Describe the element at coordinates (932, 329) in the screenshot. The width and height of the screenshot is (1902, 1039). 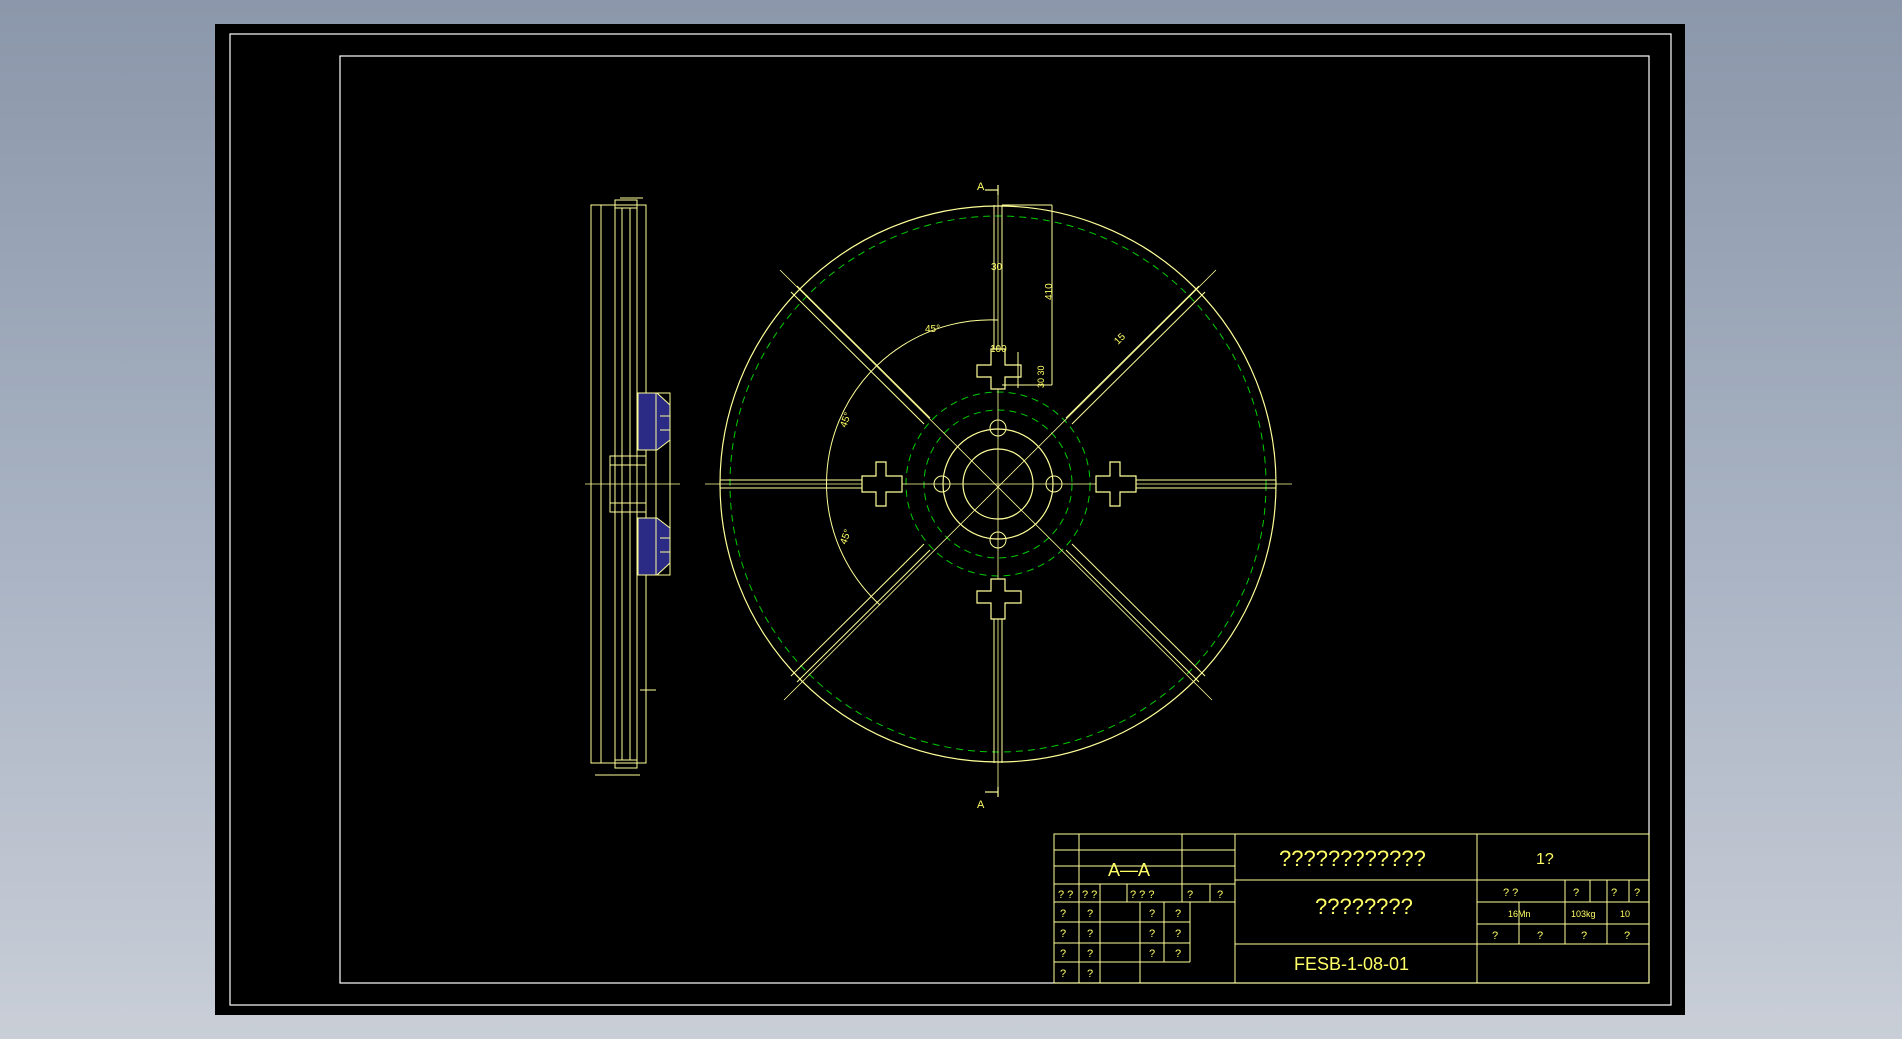
I see `dim-angle-top: 45°` at that location.